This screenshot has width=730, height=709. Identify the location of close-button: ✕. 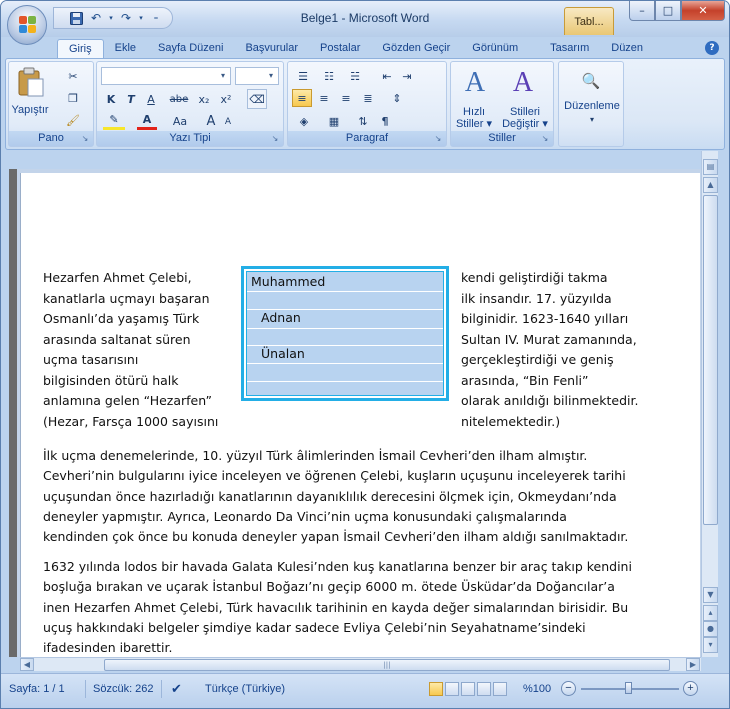
(703, 11).